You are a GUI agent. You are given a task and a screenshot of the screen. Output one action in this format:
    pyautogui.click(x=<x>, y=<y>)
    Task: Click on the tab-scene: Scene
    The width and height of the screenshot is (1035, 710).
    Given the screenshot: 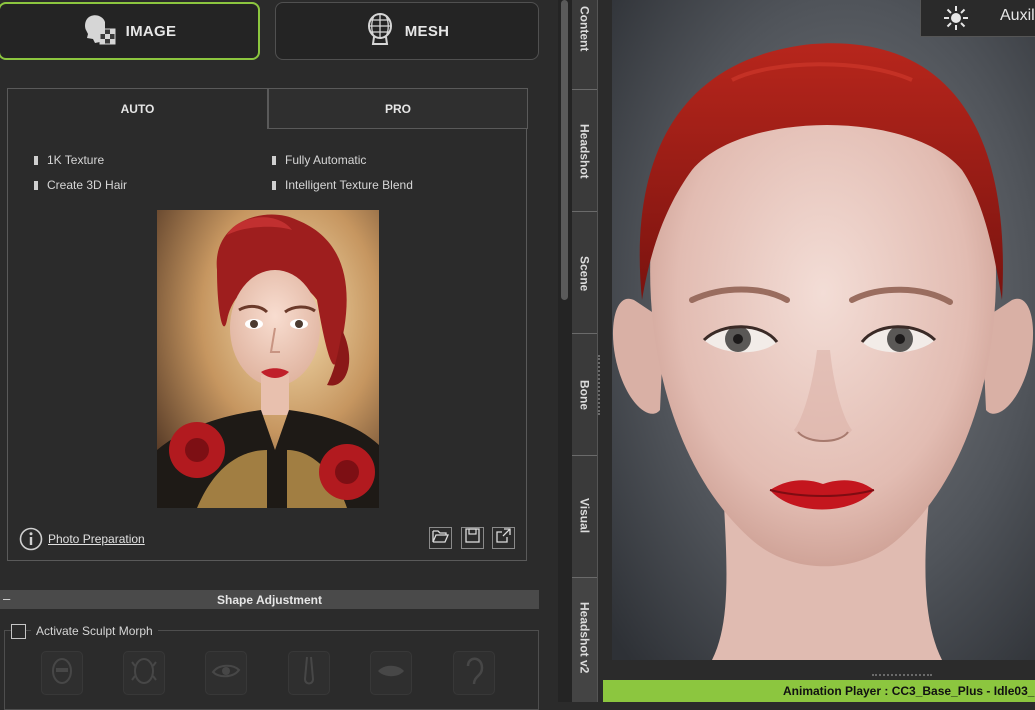 What is the action you would take?
    pyautogui.click(x=584, y=272)
    